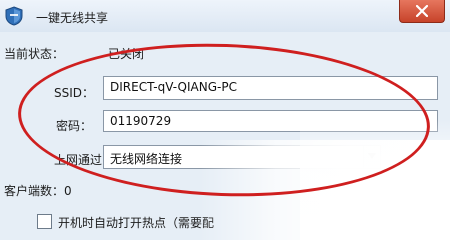  Describe the element at coordinates (72, 18) in the screenshot. I see `window-title: 一键无线共享` at that location.